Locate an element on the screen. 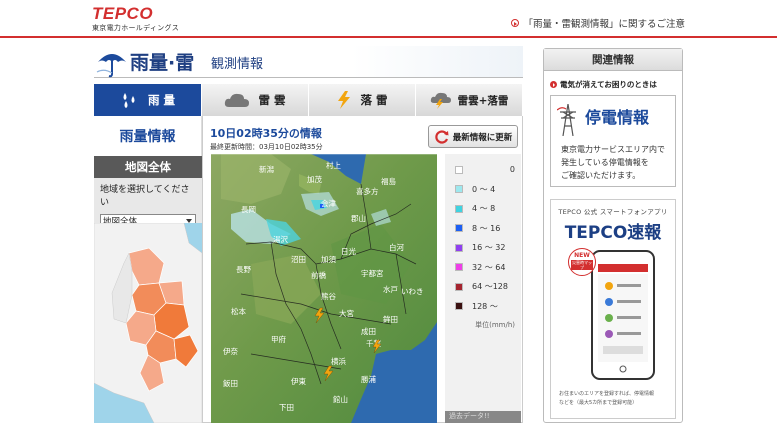 This screenshot has height=423, width=777. refresh-button: 最新情報に更新 is located at coordinates (473, 136).